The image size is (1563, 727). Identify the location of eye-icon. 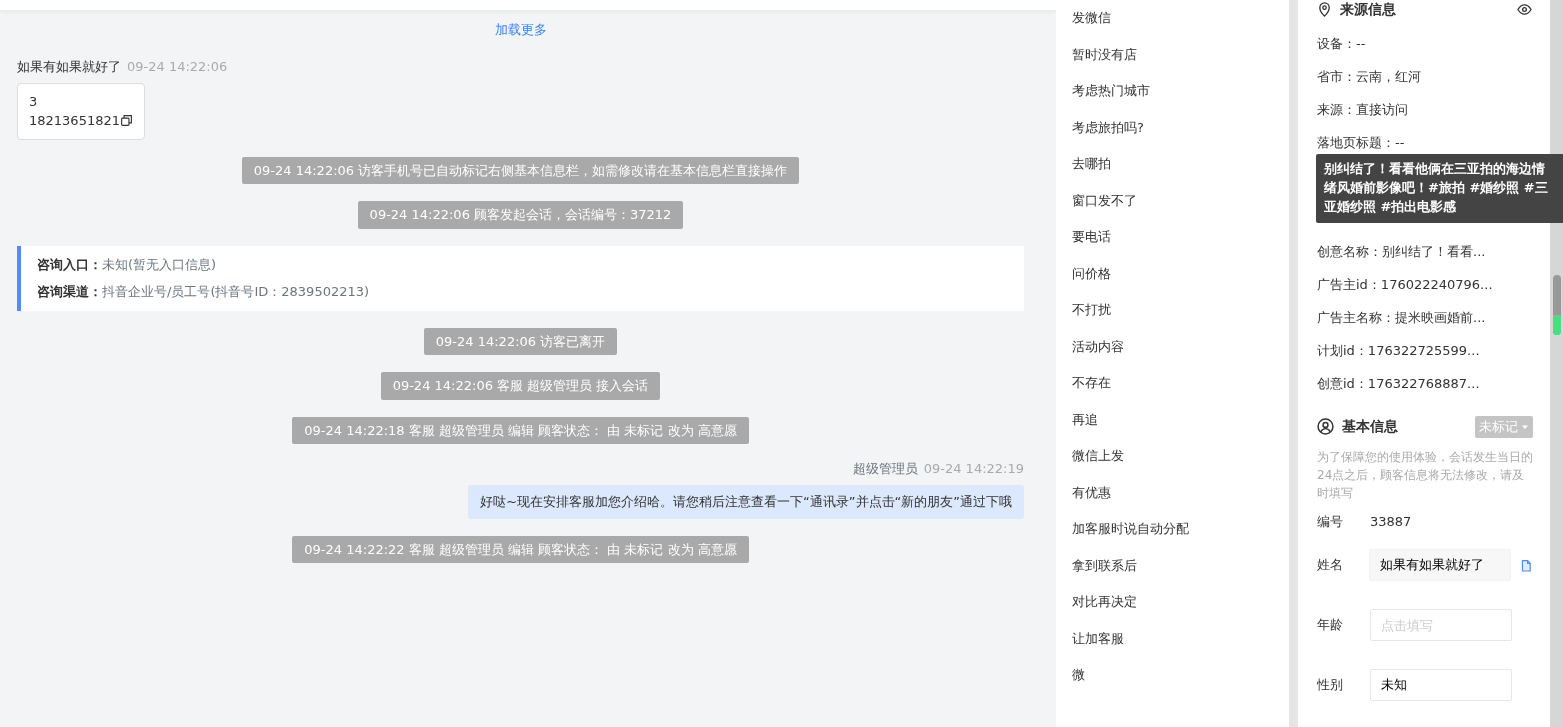
(1524, 9).